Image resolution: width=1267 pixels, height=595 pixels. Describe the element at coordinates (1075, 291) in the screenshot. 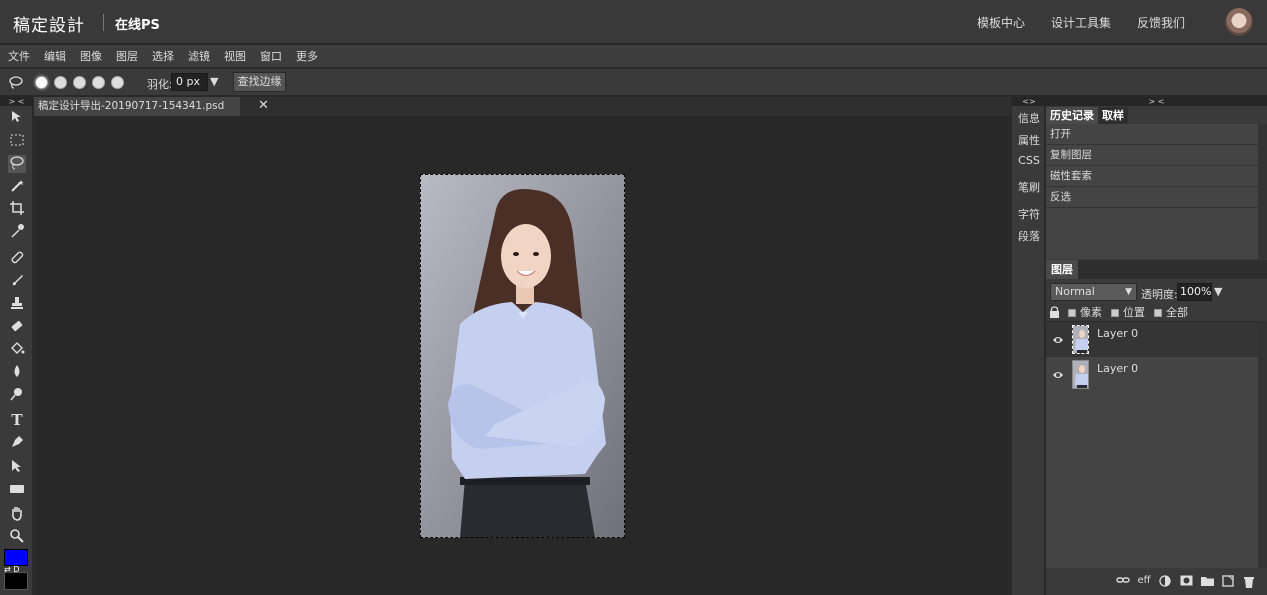

I see `blend-mode-value: Normal` at that location.